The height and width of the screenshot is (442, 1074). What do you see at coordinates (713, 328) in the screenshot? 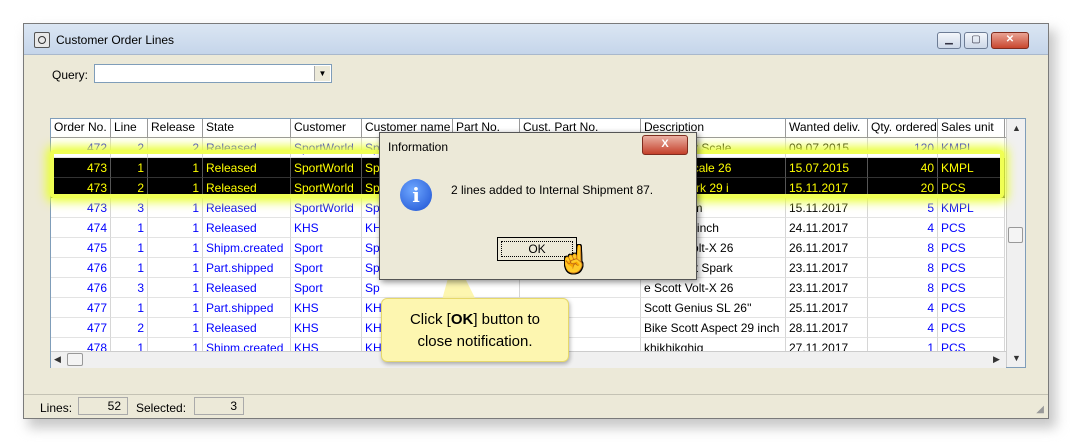
I see `table-cell-desc: Bike Scott Aspect 29 inch` at bounding box center [713, 328].